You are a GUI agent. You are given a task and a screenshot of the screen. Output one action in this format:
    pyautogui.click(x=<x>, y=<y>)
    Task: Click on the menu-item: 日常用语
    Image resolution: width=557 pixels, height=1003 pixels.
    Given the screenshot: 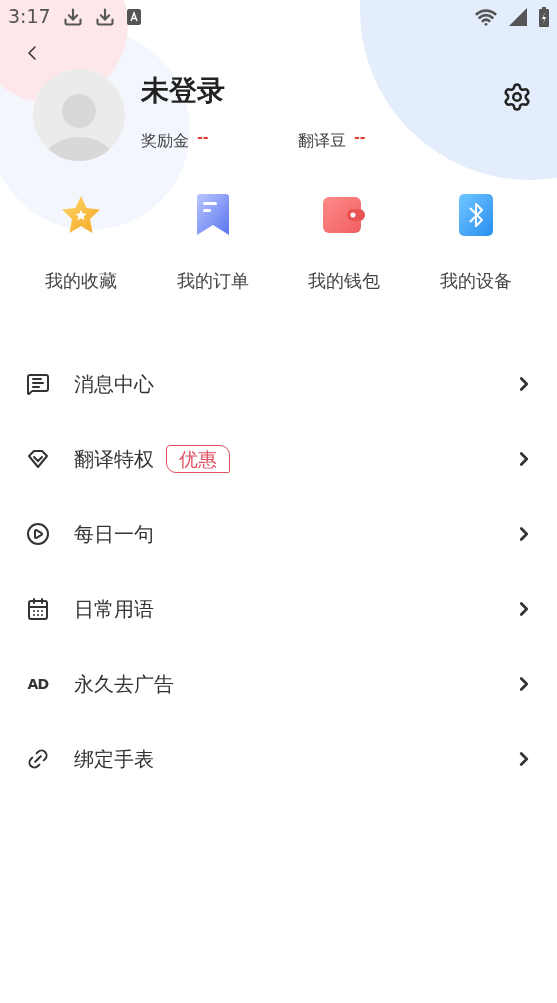 What is the action you would take?
    pyautogui.click(x=278, y=608)
    